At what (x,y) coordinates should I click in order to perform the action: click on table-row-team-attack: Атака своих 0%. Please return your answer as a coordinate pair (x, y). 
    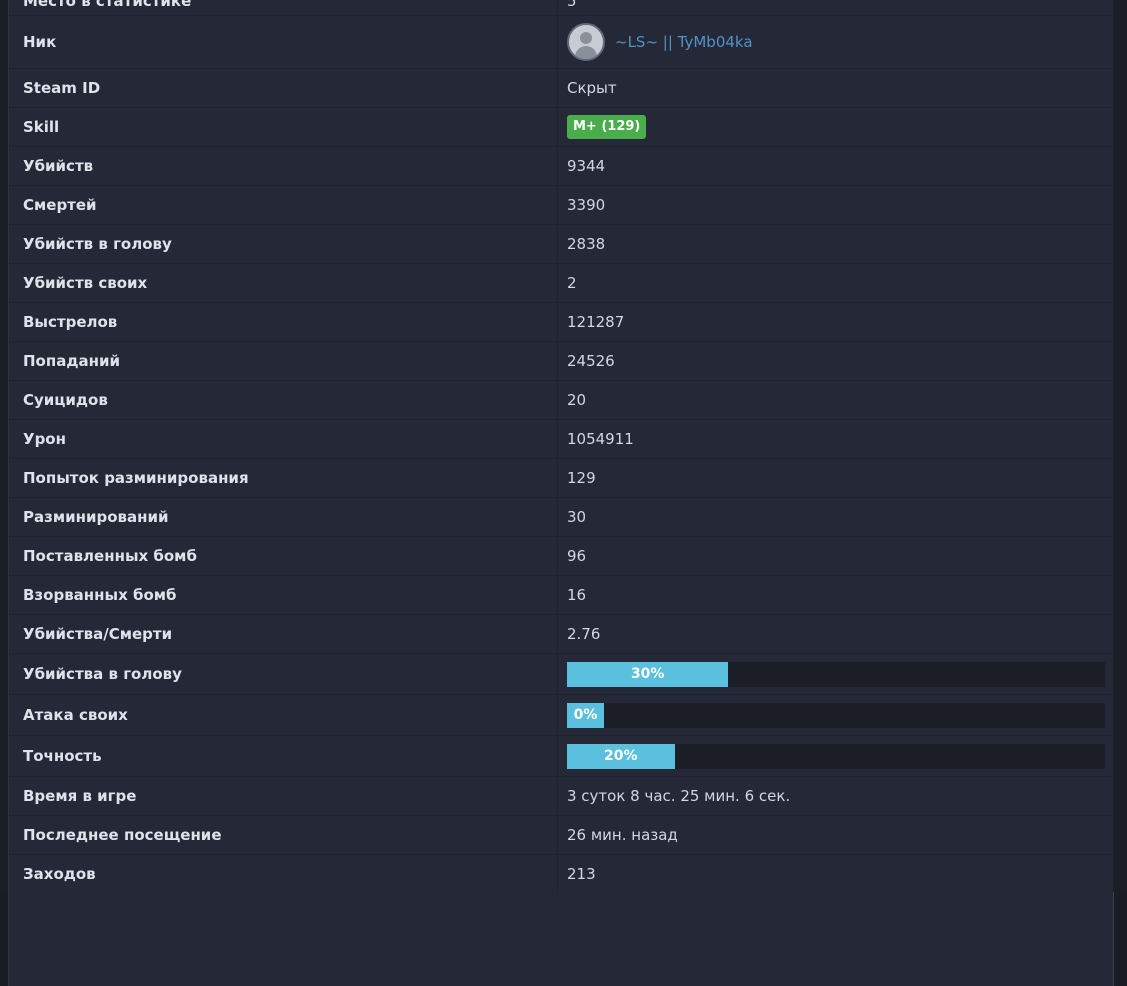
    Looking at the image, I should click on (560, 715).